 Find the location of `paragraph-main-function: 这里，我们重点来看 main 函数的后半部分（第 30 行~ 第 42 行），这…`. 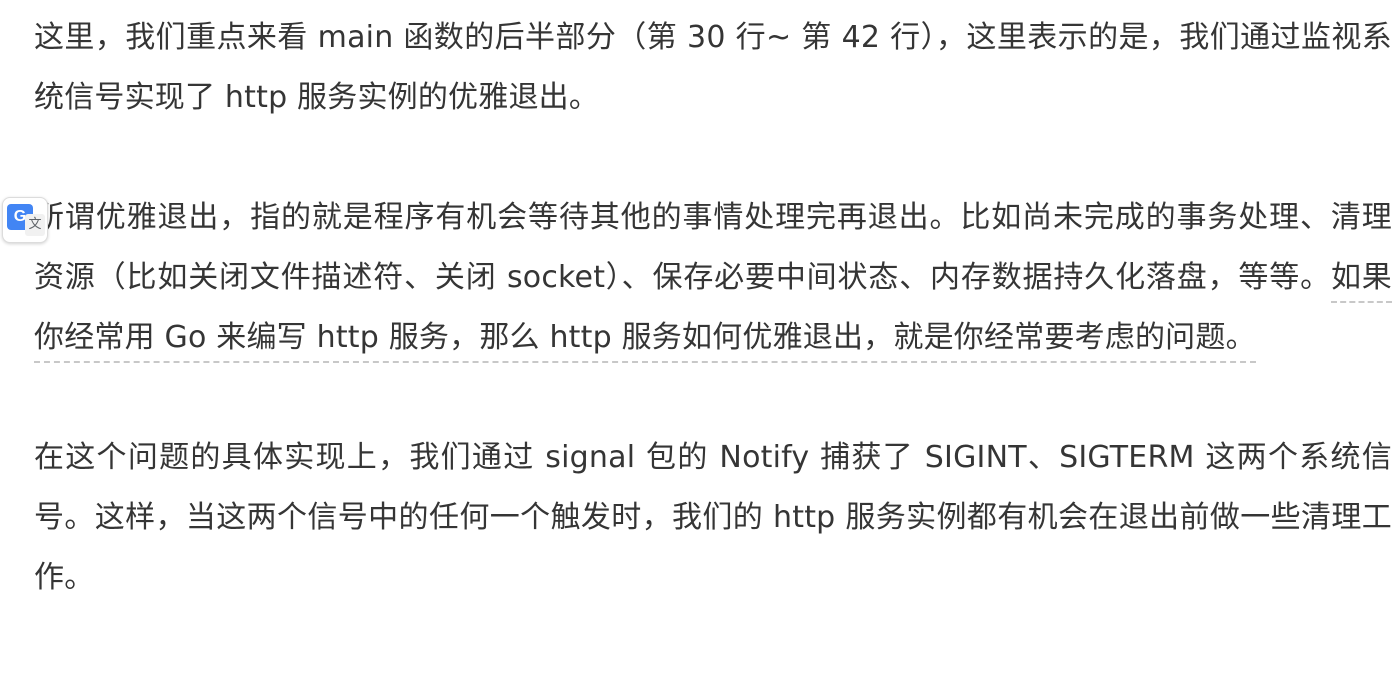

paragraph-main-function: 这里，我们重点来看 main 函数的后半部分（第 30 行~ 第 42 行），这… is located at coordinates (713, 67).